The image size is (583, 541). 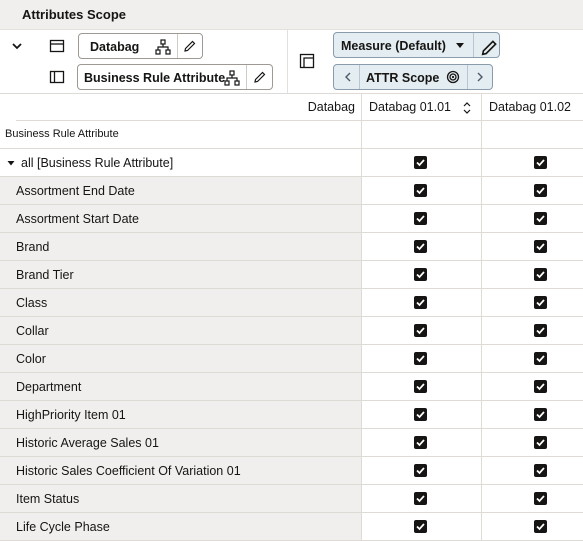 What do you see at coordinates (291, 135) in the screenshot?
I see `row-dimension-header: Business Rule Attribute` at bounding box center [291, 135].